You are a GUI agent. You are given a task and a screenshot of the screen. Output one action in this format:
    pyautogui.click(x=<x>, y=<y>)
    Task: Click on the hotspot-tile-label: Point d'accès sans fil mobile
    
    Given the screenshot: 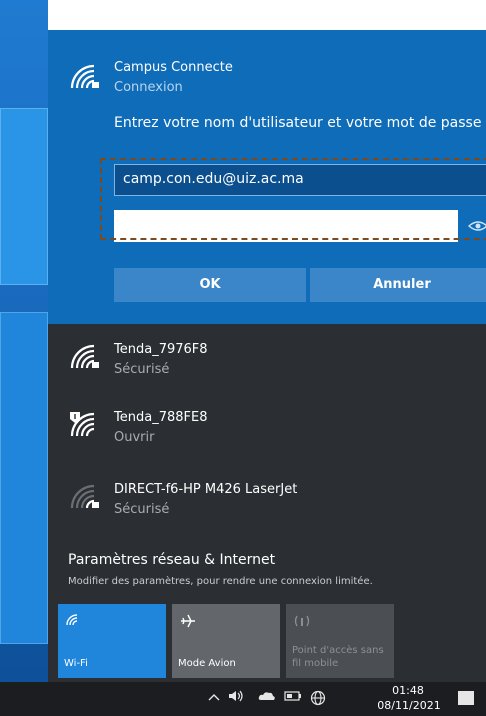 What is the action you would take?
    pyautogui.click(x=338, y=657)
    